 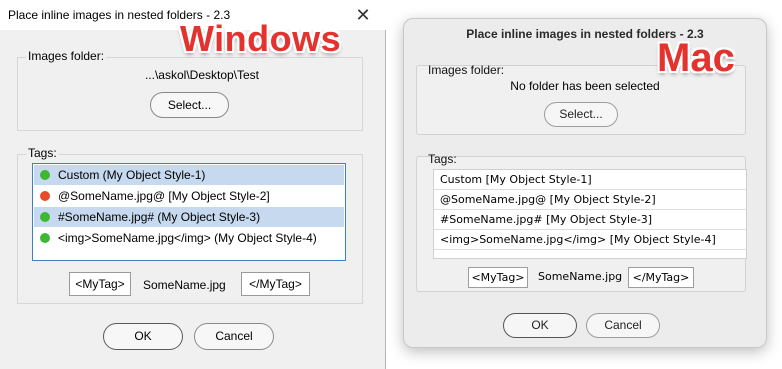 What do you see at coordinates (696, 58) in the screenshot?
I see `mac-platform-badge: Mac` at bounding box center [696, 58].